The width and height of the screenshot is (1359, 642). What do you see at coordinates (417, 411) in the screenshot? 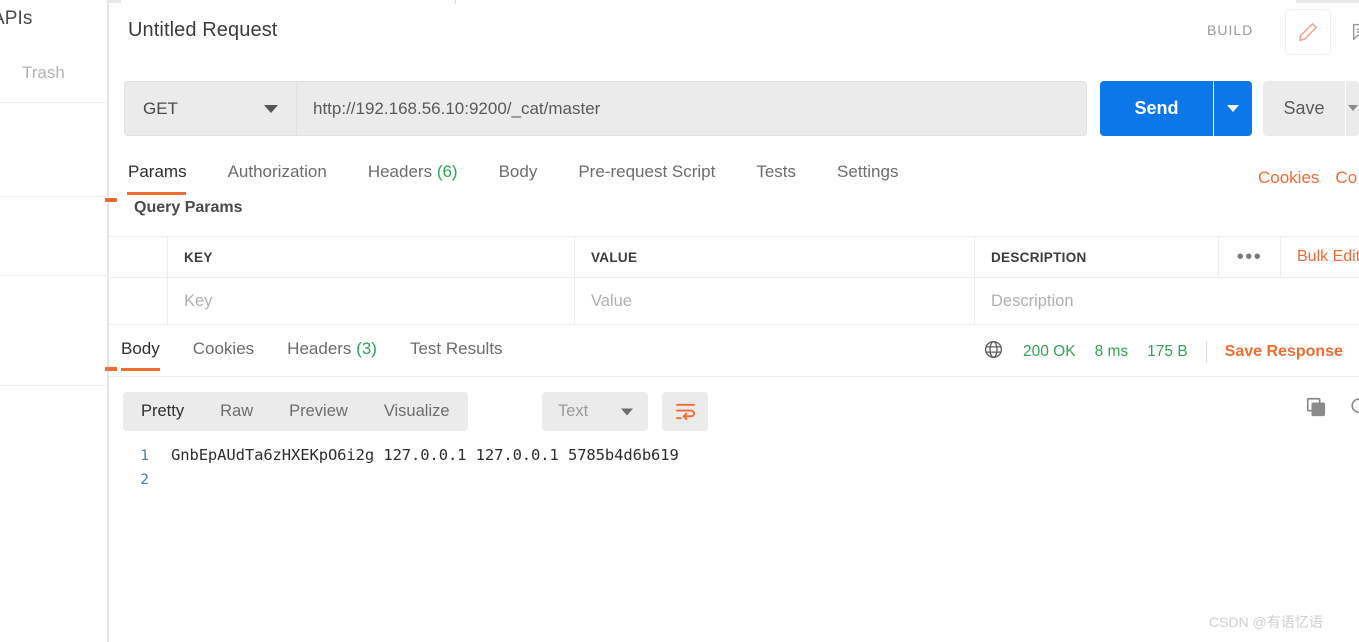
I see `format-visualize: Visualize` at bounding box center [417, 411].